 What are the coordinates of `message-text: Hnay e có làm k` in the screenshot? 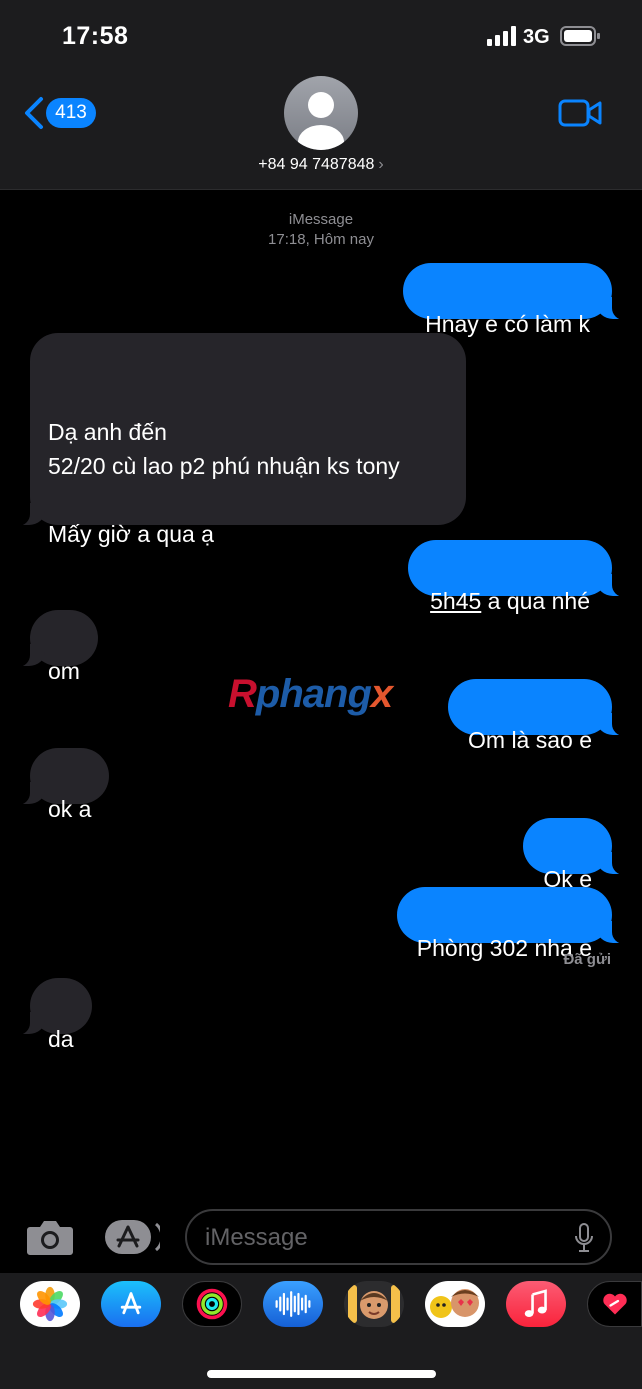 It's located at (507, 324).